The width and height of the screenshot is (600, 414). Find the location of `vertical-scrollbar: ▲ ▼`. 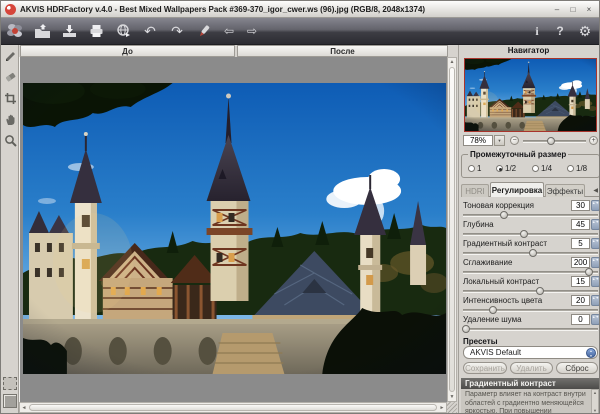

vertical-scrollbar: ▲ ▼ is located at coordinates (452, 229).